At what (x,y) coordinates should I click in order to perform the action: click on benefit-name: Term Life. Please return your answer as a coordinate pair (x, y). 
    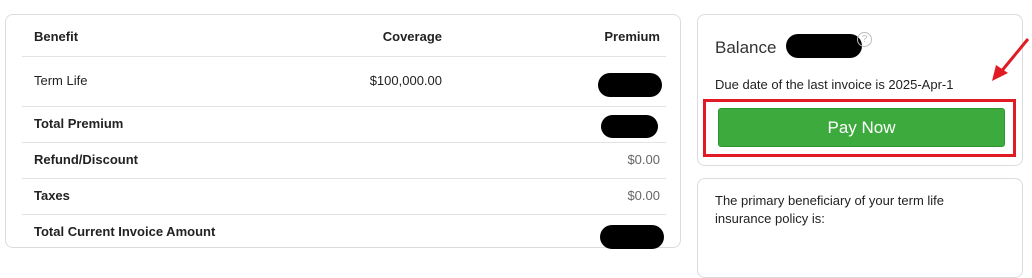
    Looking at the image, I should click on (61, 80).